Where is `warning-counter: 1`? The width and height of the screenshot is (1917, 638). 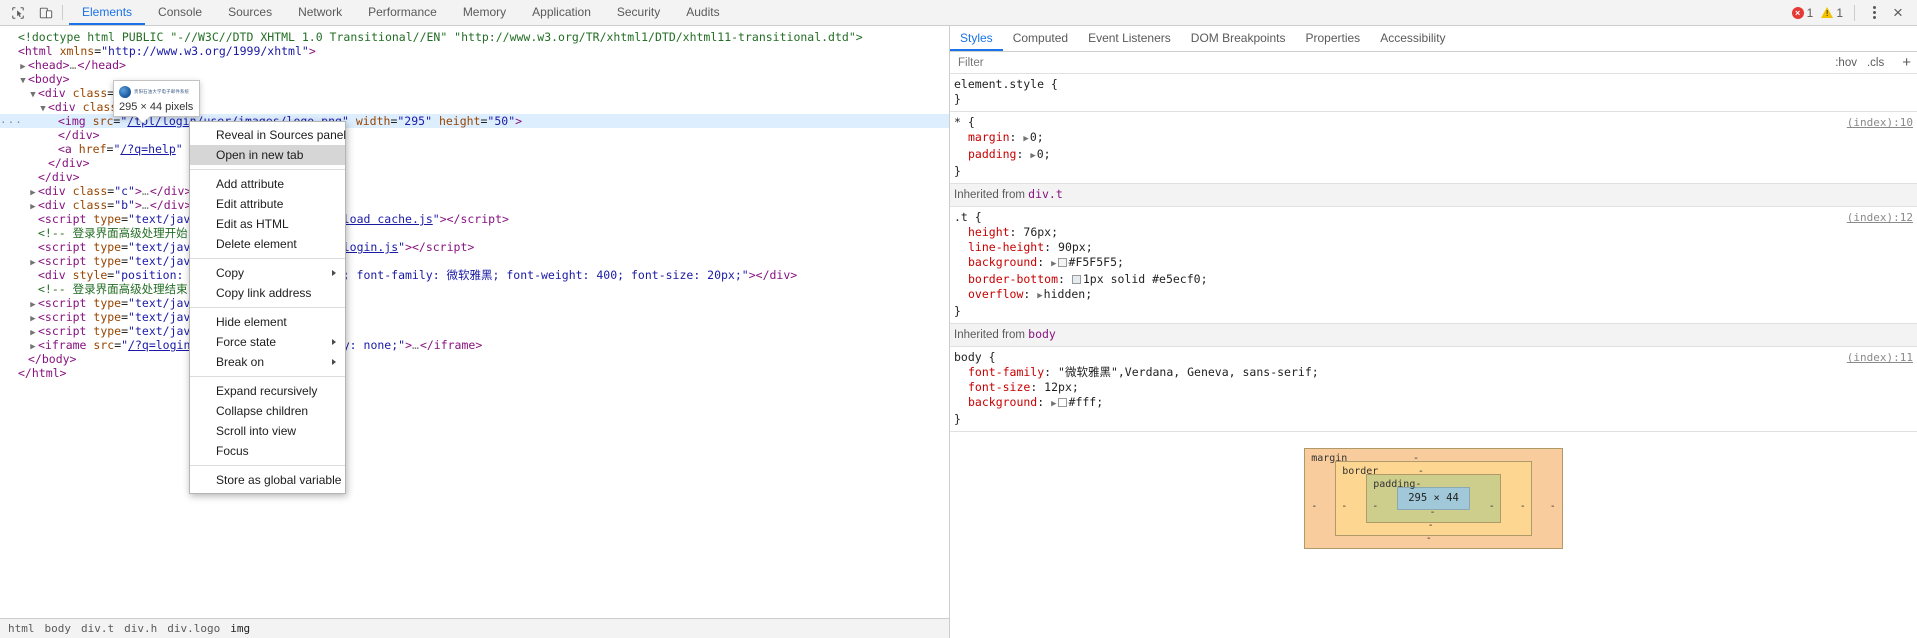 warning-counter: 1 is located at coordinates (1832, 13).